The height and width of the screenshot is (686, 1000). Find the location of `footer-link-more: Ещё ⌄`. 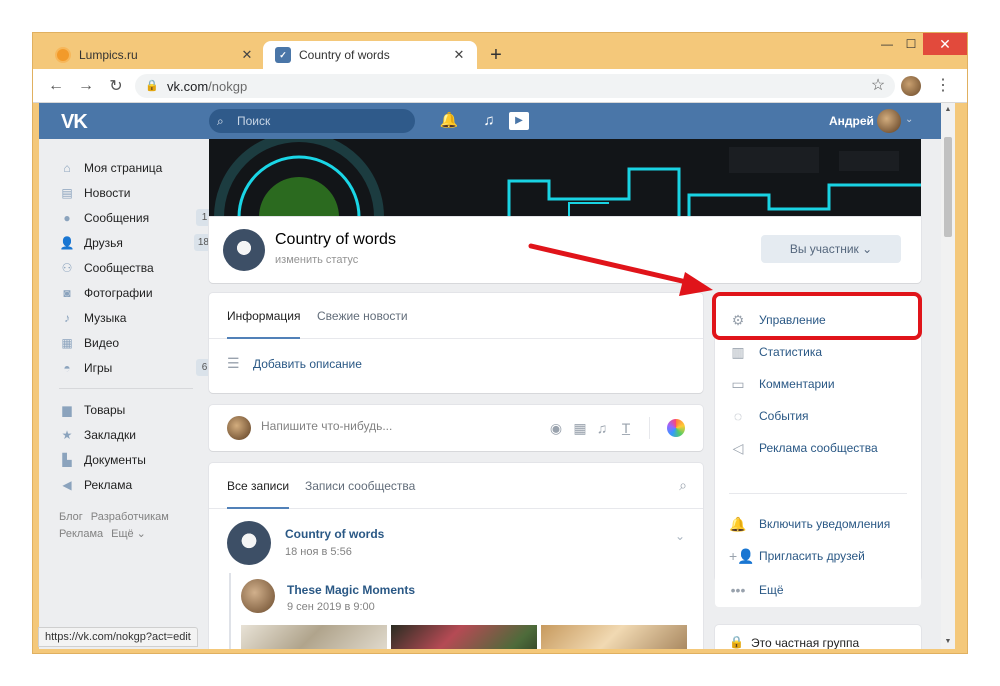

footer-link-more: Ещё ⌄ is located at coordinates (128, 534).